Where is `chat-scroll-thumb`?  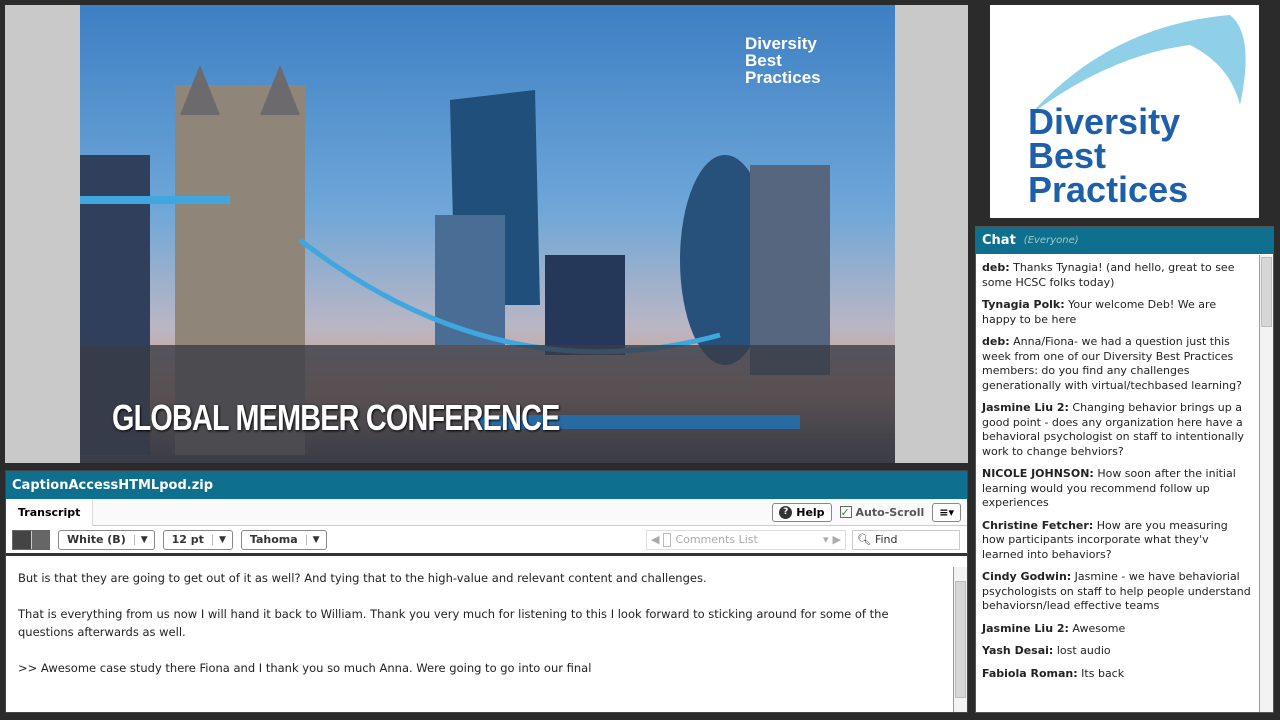 chat-scroll-thumb is located at coordinates (1266, 292).